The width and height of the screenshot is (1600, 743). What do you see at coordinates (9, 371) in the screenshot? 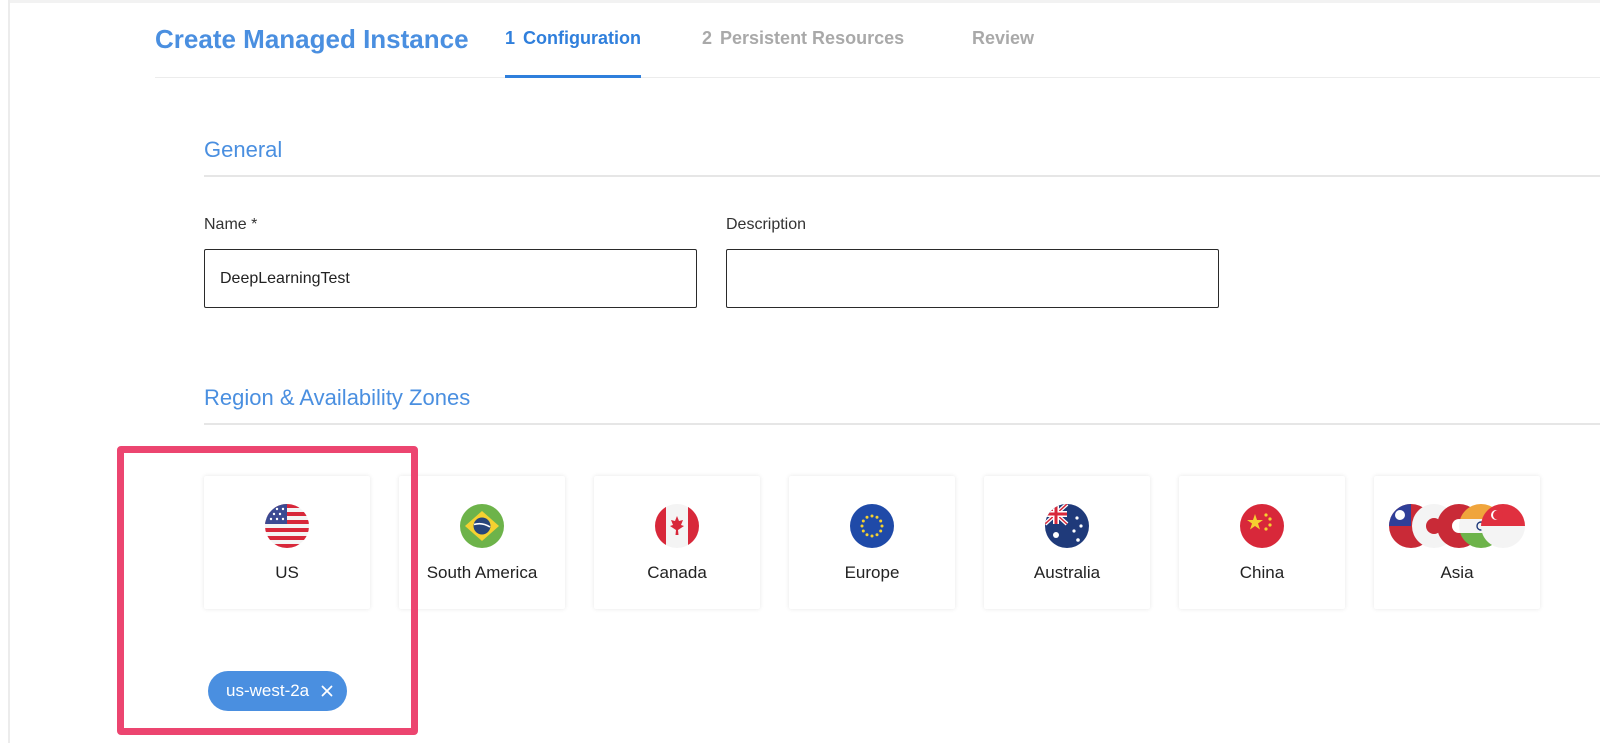
I see `left-border` at bounding box center [9, 371].